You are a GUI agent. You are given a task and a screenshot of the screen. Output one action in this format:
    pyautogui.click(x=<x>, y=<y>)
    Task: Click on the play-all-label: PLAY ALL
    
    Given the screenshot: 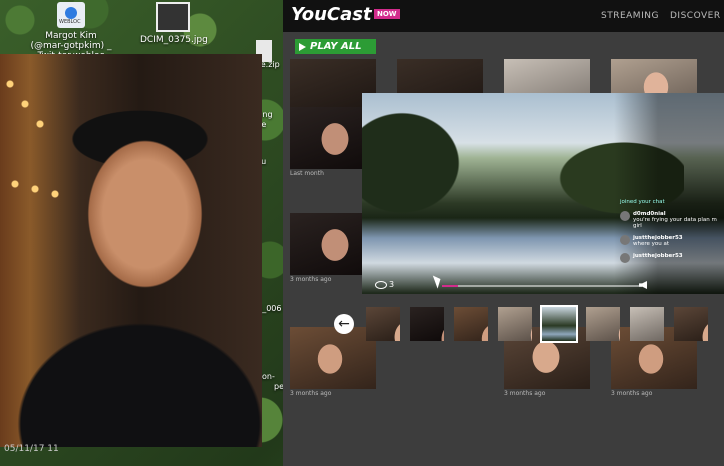 What is the action you would take?
    pyautogui.click(x=336, y=46)
    